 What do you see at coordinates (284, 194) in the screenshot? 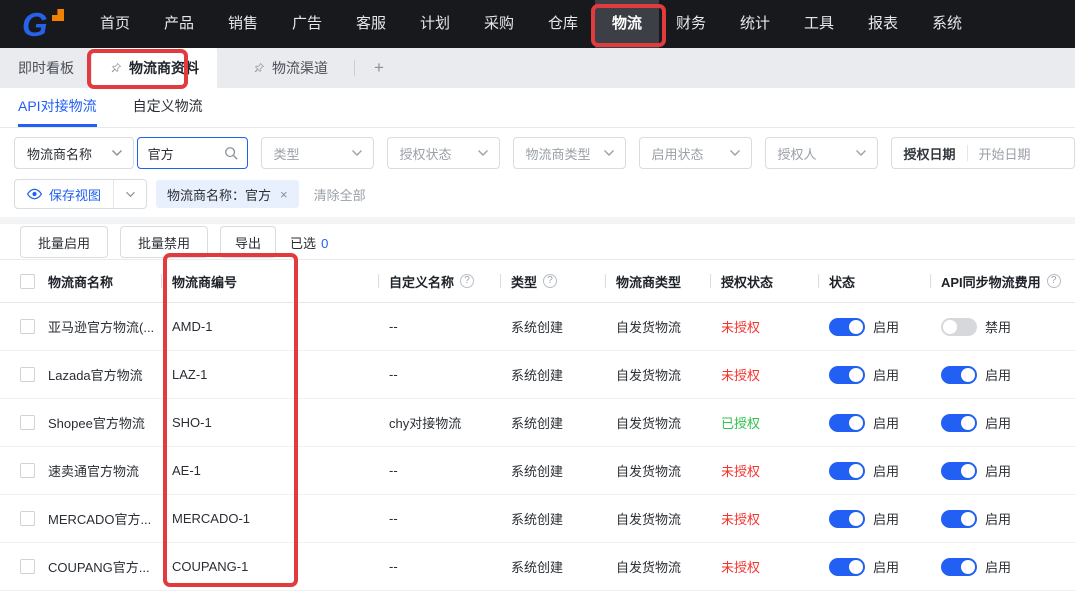
I see `remove-filter-icon: ×` at bounding box center [284, 194].